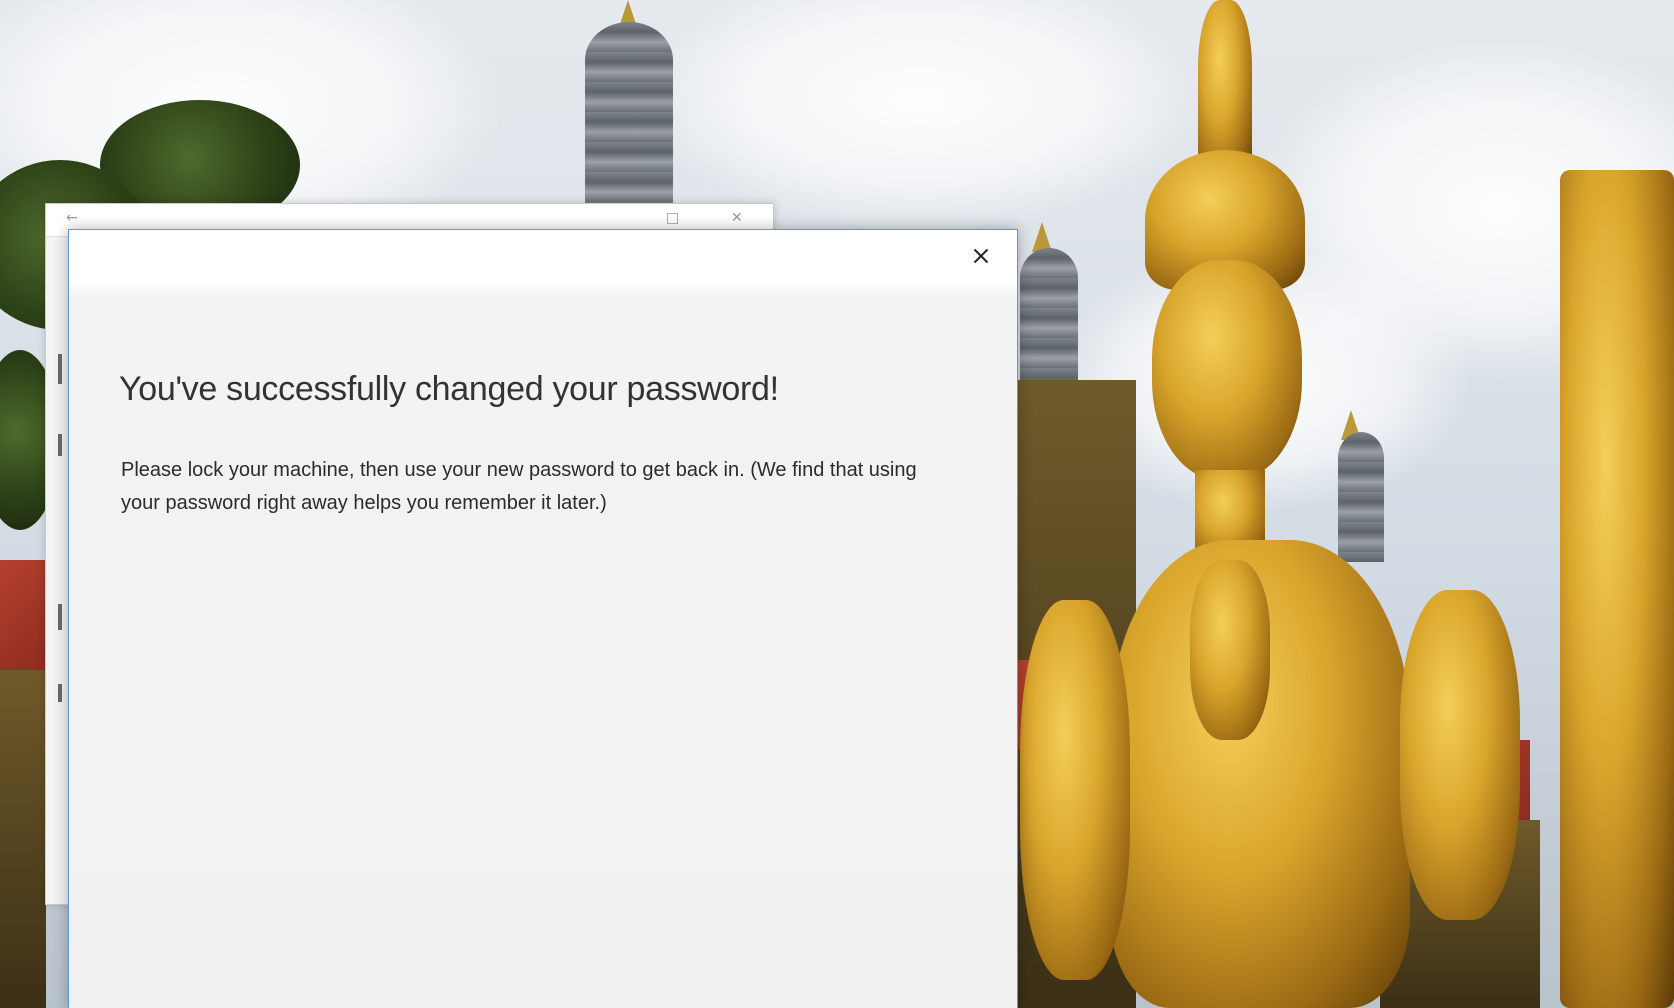 The height and width of the screenshot is (1008, 1674). I want to click on golden-ornament, so click(1617, 589).